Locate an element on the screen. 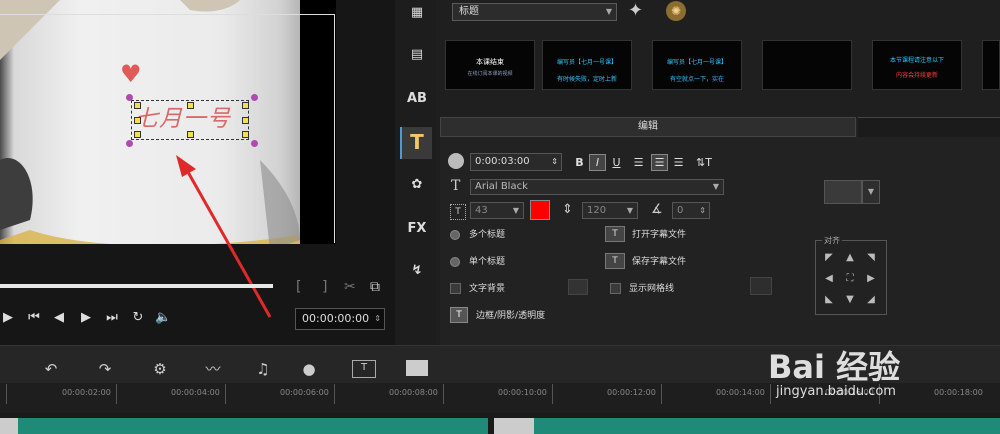  text-color-swatch is located at coordinates (540, 210).